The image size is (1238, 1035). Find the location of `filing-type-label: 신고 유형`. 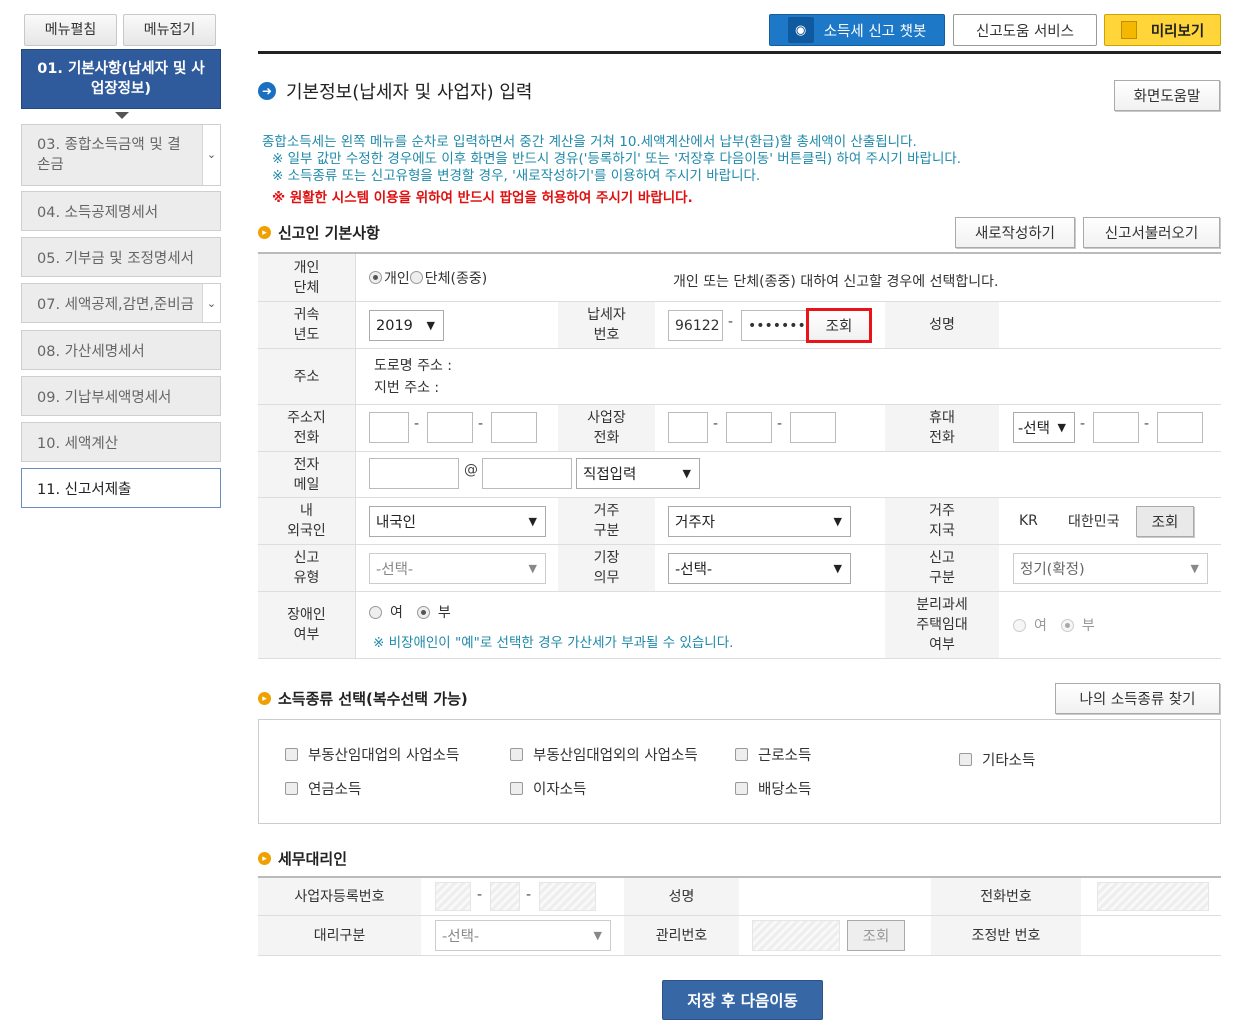

filing-type-label: 신고 유형 is located at coordinates (306, 568).